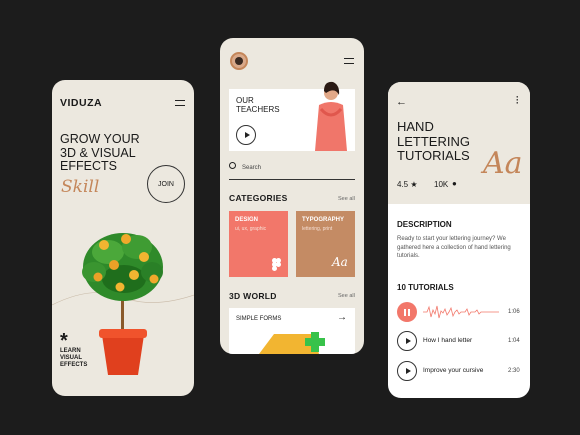  I want to click on hero-headline: GROW YOUR 3D & VISUAL EFFECTS, so click(110, 153).